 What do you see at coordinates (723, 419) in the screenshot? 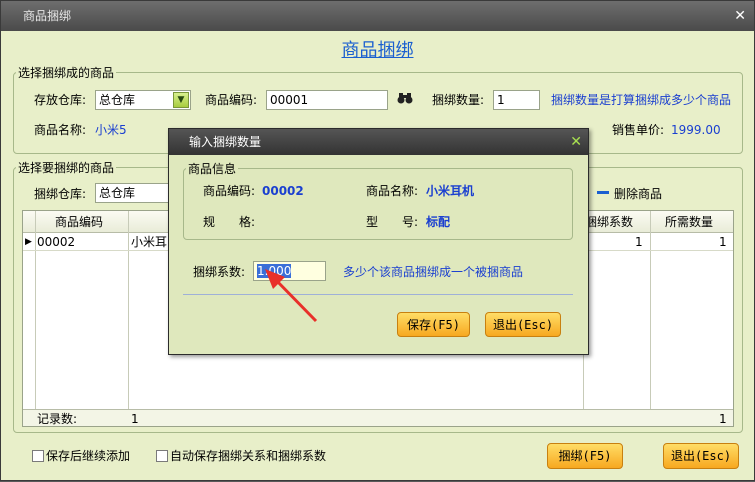
I see `record-total-value: 1` at bounding box center [723, 419].